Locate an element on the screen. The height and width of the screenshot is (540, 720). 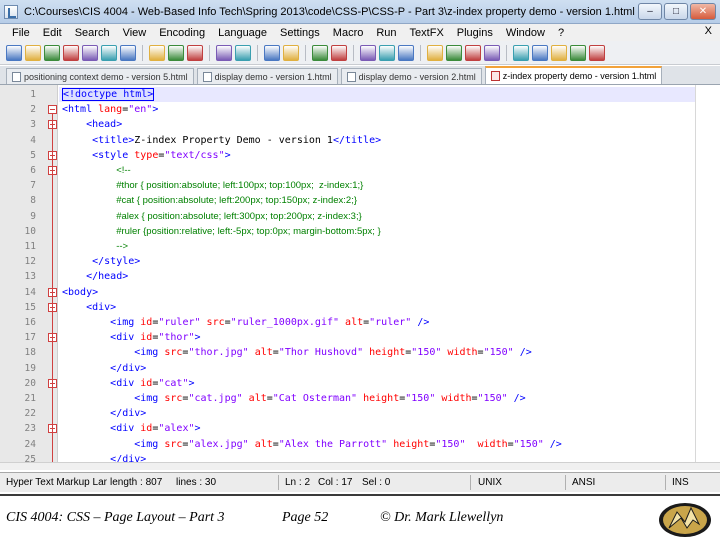
horizontal-scrollbar is located at coordinates (360, 466).